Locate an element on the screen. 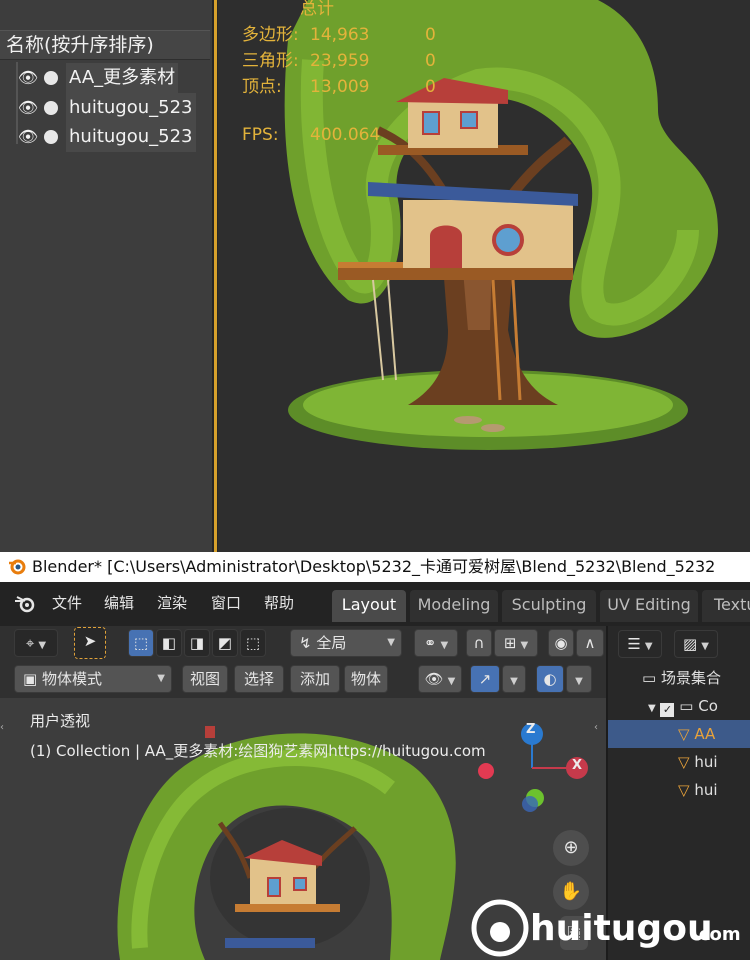 The width and height of the screenshot is (750, 960). gizmo-z-label: Z is located at coordinates (530, 729).